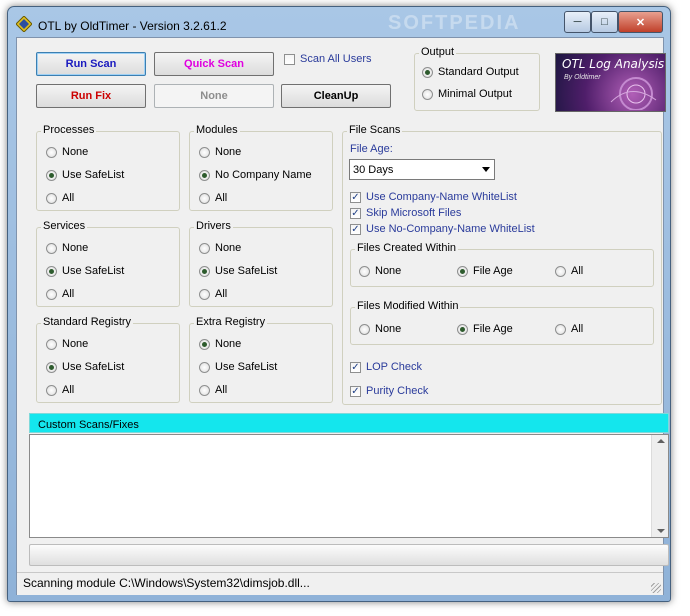 Image resolution: width=690 pixels, height=616 pixels. Describe the element at coordinates (493, 329) in the screenshot. I see `modified-fileage-label: File Age` at that location.